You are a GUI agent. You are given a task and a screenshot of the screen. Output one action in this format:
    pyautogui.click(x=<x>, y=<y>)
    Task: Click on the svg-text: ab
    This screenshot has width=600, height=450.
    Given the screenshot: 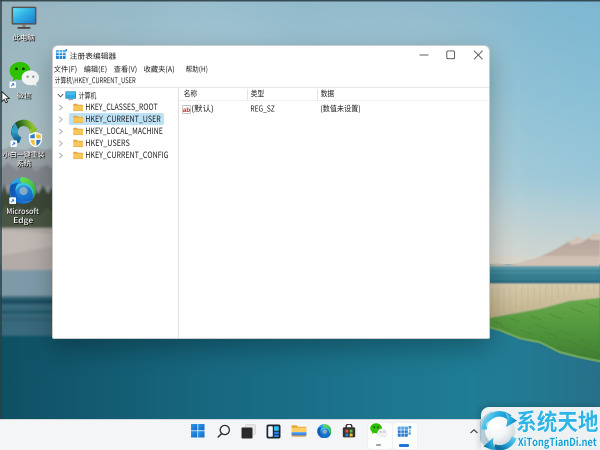 What is the action you would take?
    pyautogui.click(x=186, y=109)
    